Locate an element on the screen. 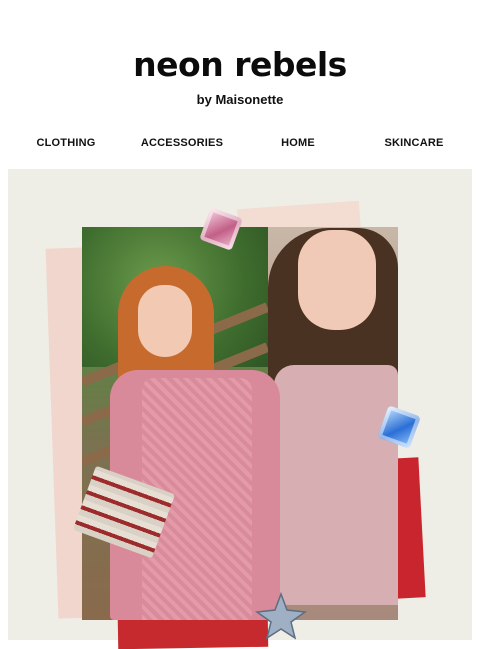 Image resolution: width=480 pixels, height=649 pixels. nav-item-home: HOME is located at coordinates (298, 143).